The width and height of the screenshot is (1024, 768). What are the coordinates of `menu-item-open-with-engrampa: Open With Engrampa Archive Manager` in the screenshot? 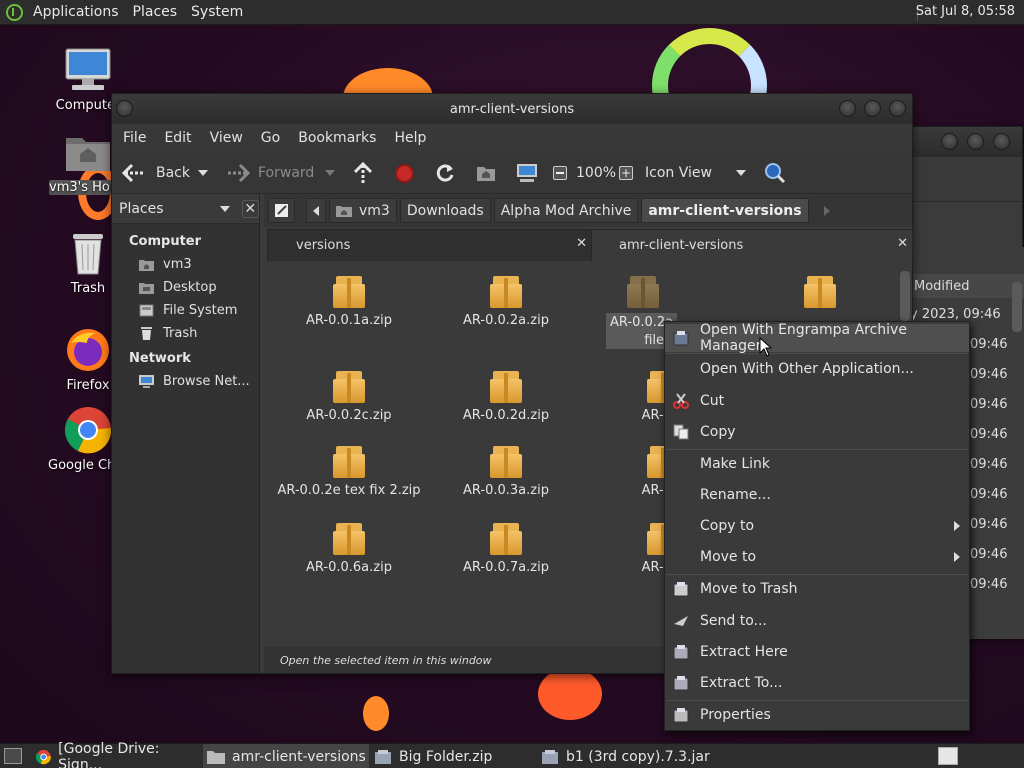 It's located at (817, 338).